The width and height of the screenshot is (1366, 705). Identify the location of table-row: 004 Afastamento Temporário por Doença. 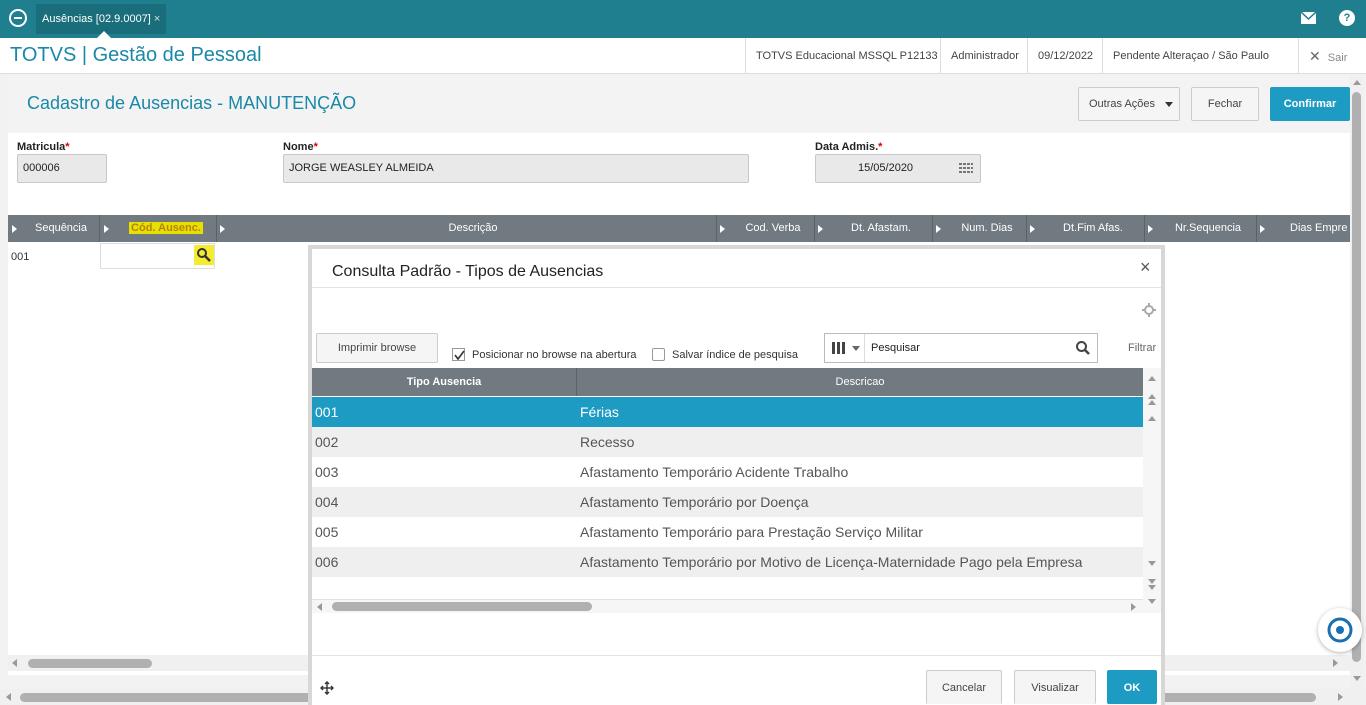
(727, 502).